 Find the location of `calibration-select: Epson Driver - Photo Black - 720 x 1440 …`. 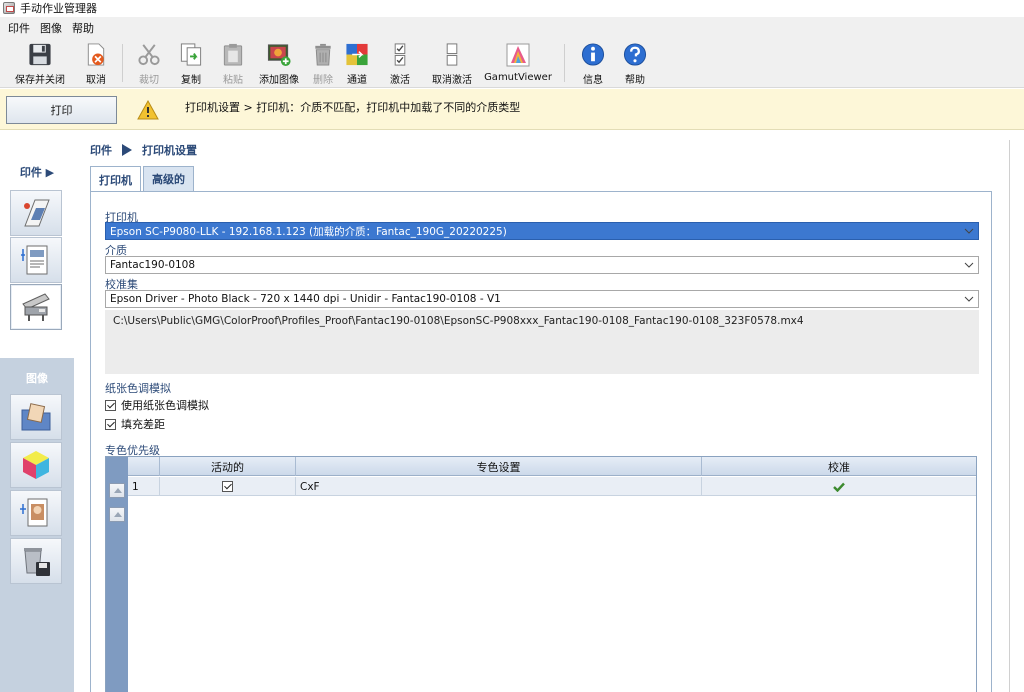

calibration-select: Epson Driver - Photo Black - 720 x 1440 … is located at coordinates (542, 299).